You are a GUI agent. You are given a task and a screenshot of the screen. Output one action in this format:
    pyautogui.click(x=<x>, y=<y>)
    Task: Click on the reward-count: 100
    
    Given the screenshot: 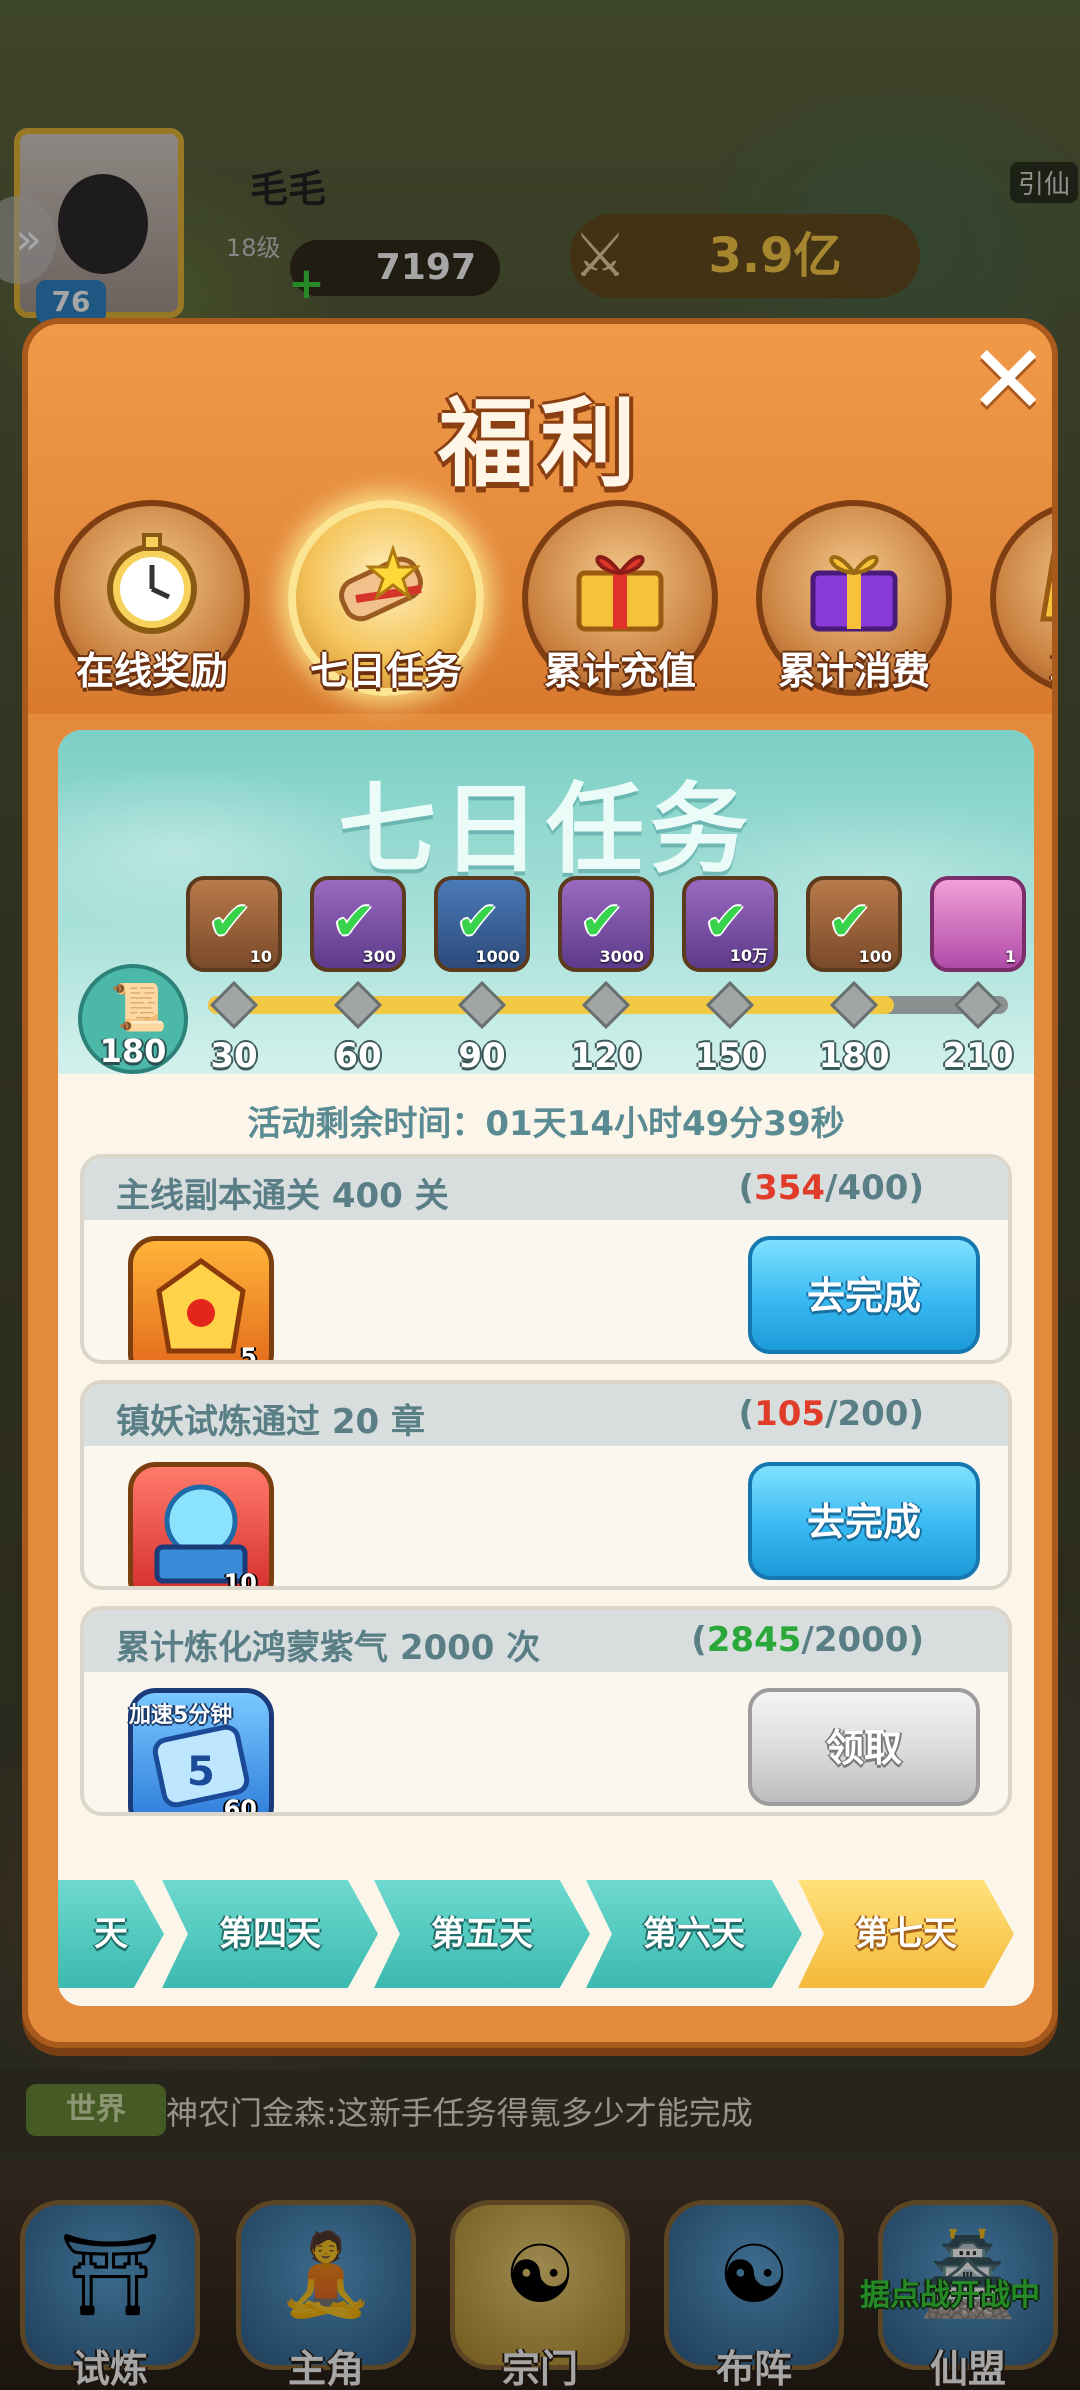 What is the action you would take?
    pyautogui.click(x=875, y=956)
    